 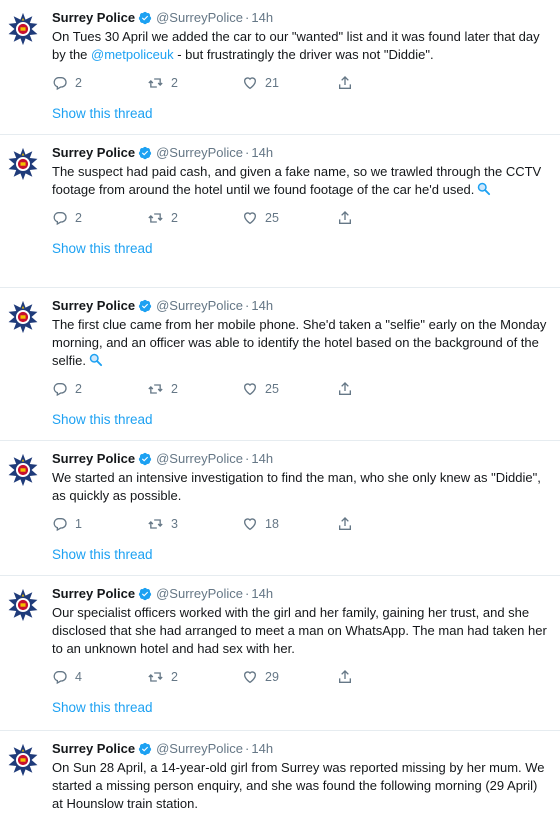 What do you see at coordinates (289, 524) in the screenshot?
I see `like-button: 18` at bounding box center [289, 524].